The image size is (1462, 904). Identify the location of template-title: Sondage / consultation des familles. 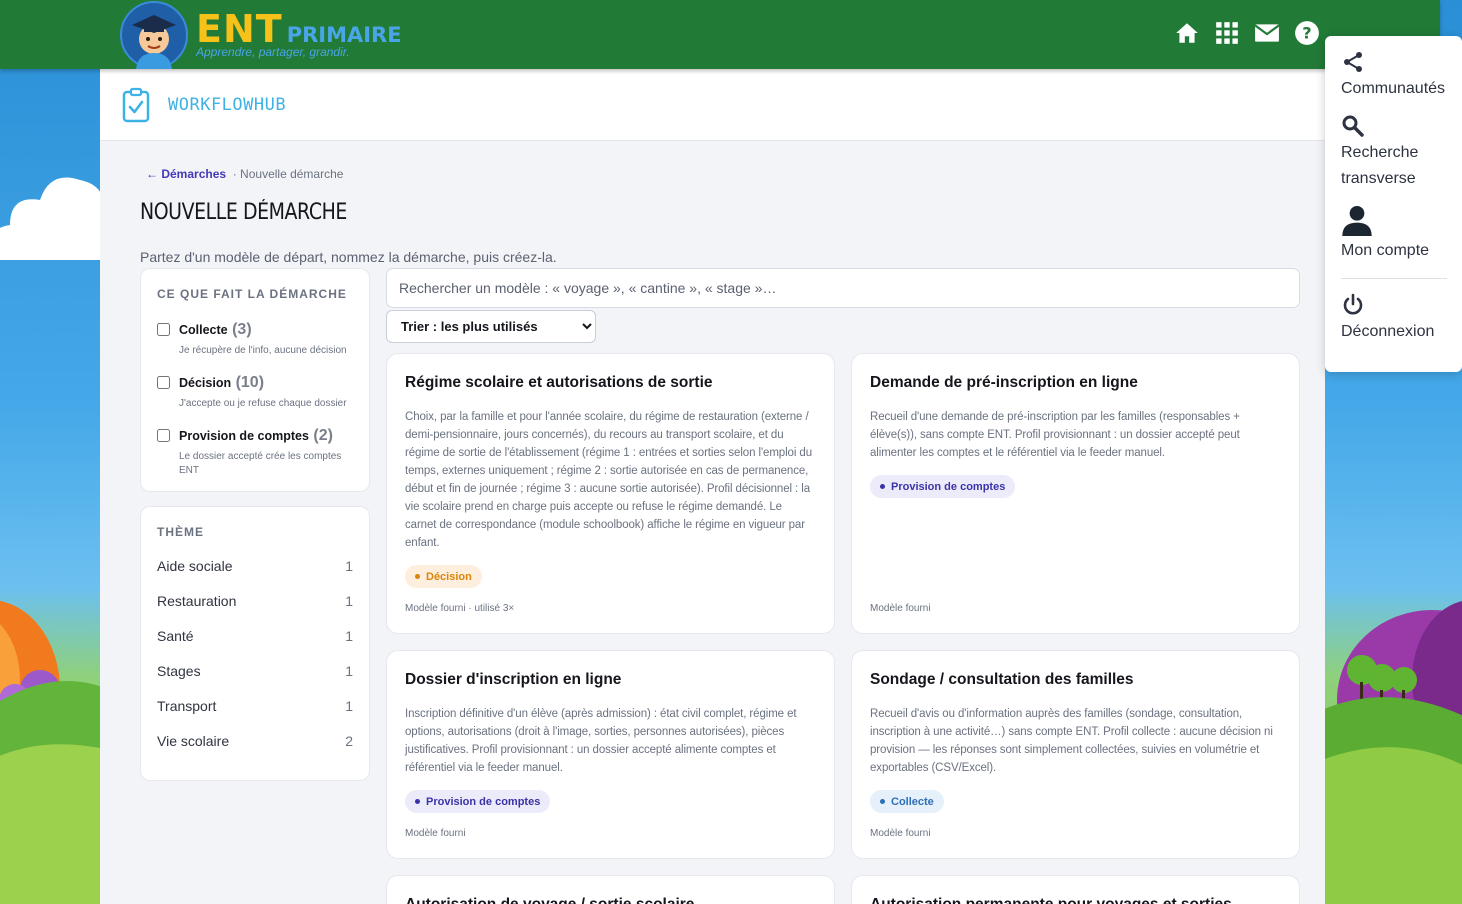
(1002, 679).